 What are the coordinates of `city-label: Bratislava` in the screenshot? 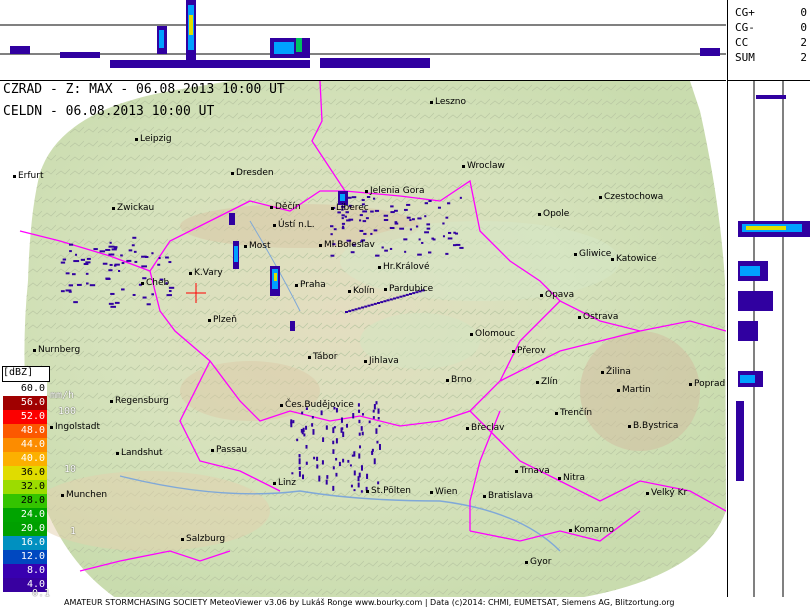 It's located at (510, 496).